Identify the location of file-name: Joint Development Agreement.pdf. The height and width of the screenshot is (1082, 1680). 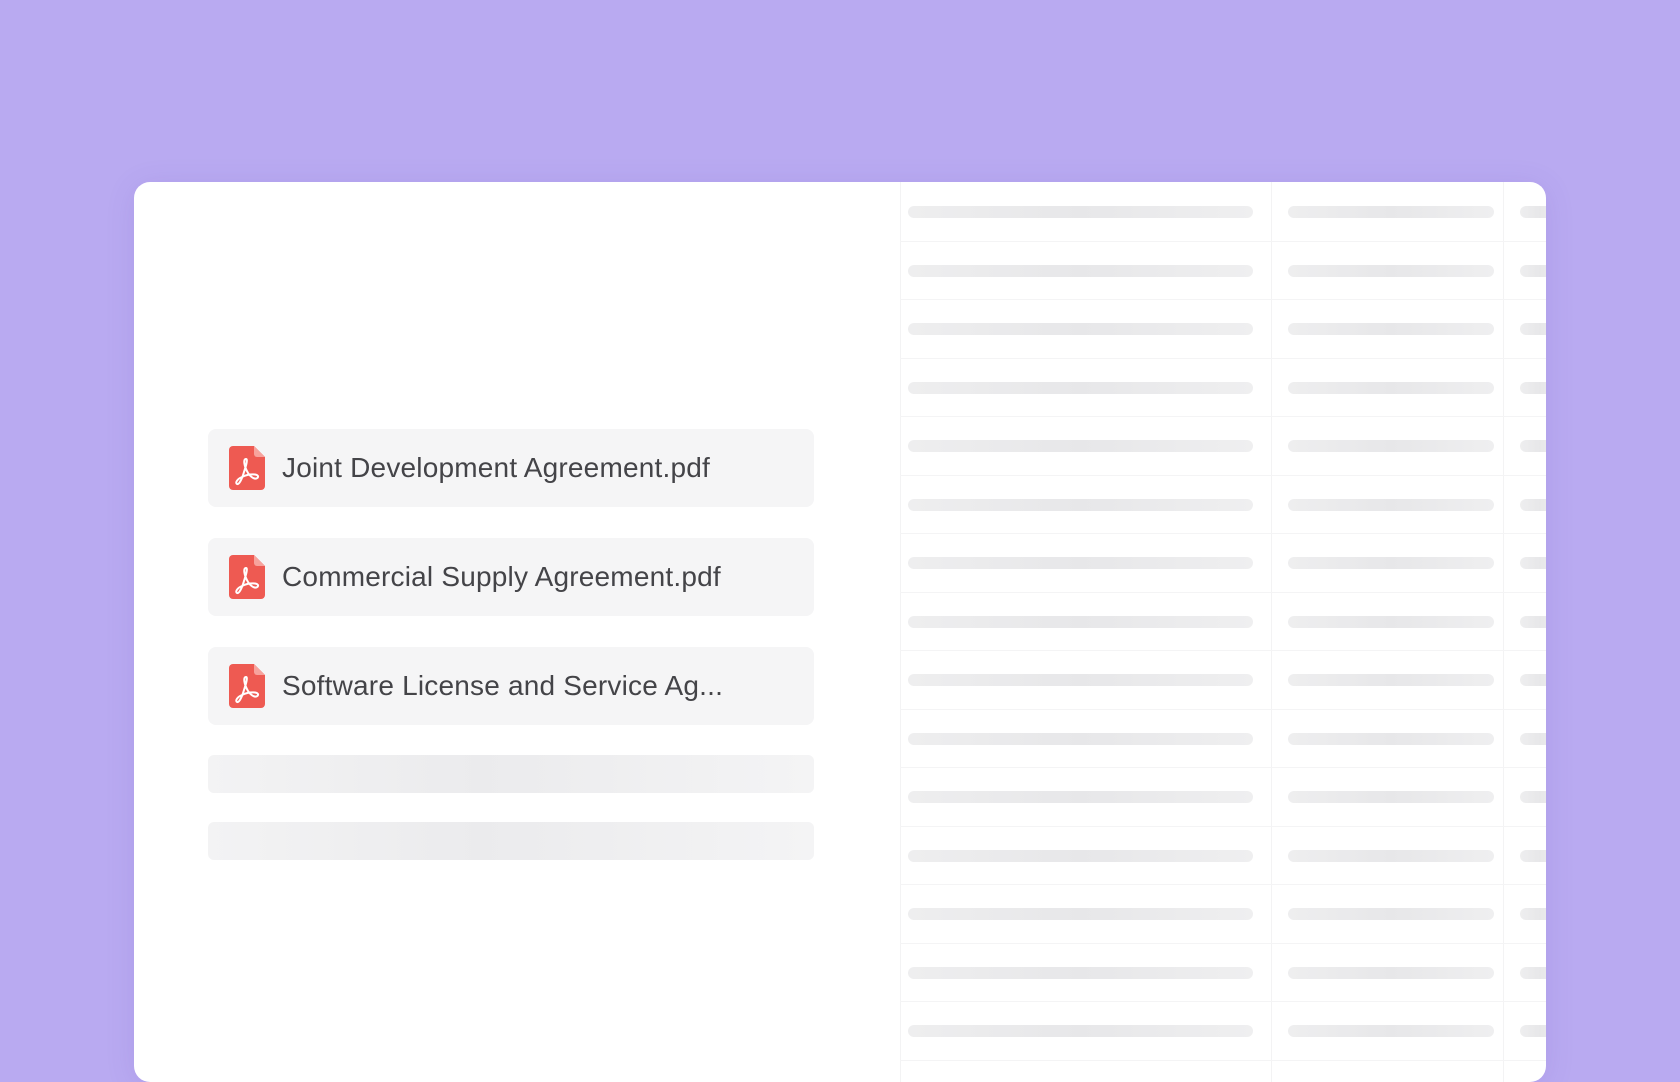
(496, 468).